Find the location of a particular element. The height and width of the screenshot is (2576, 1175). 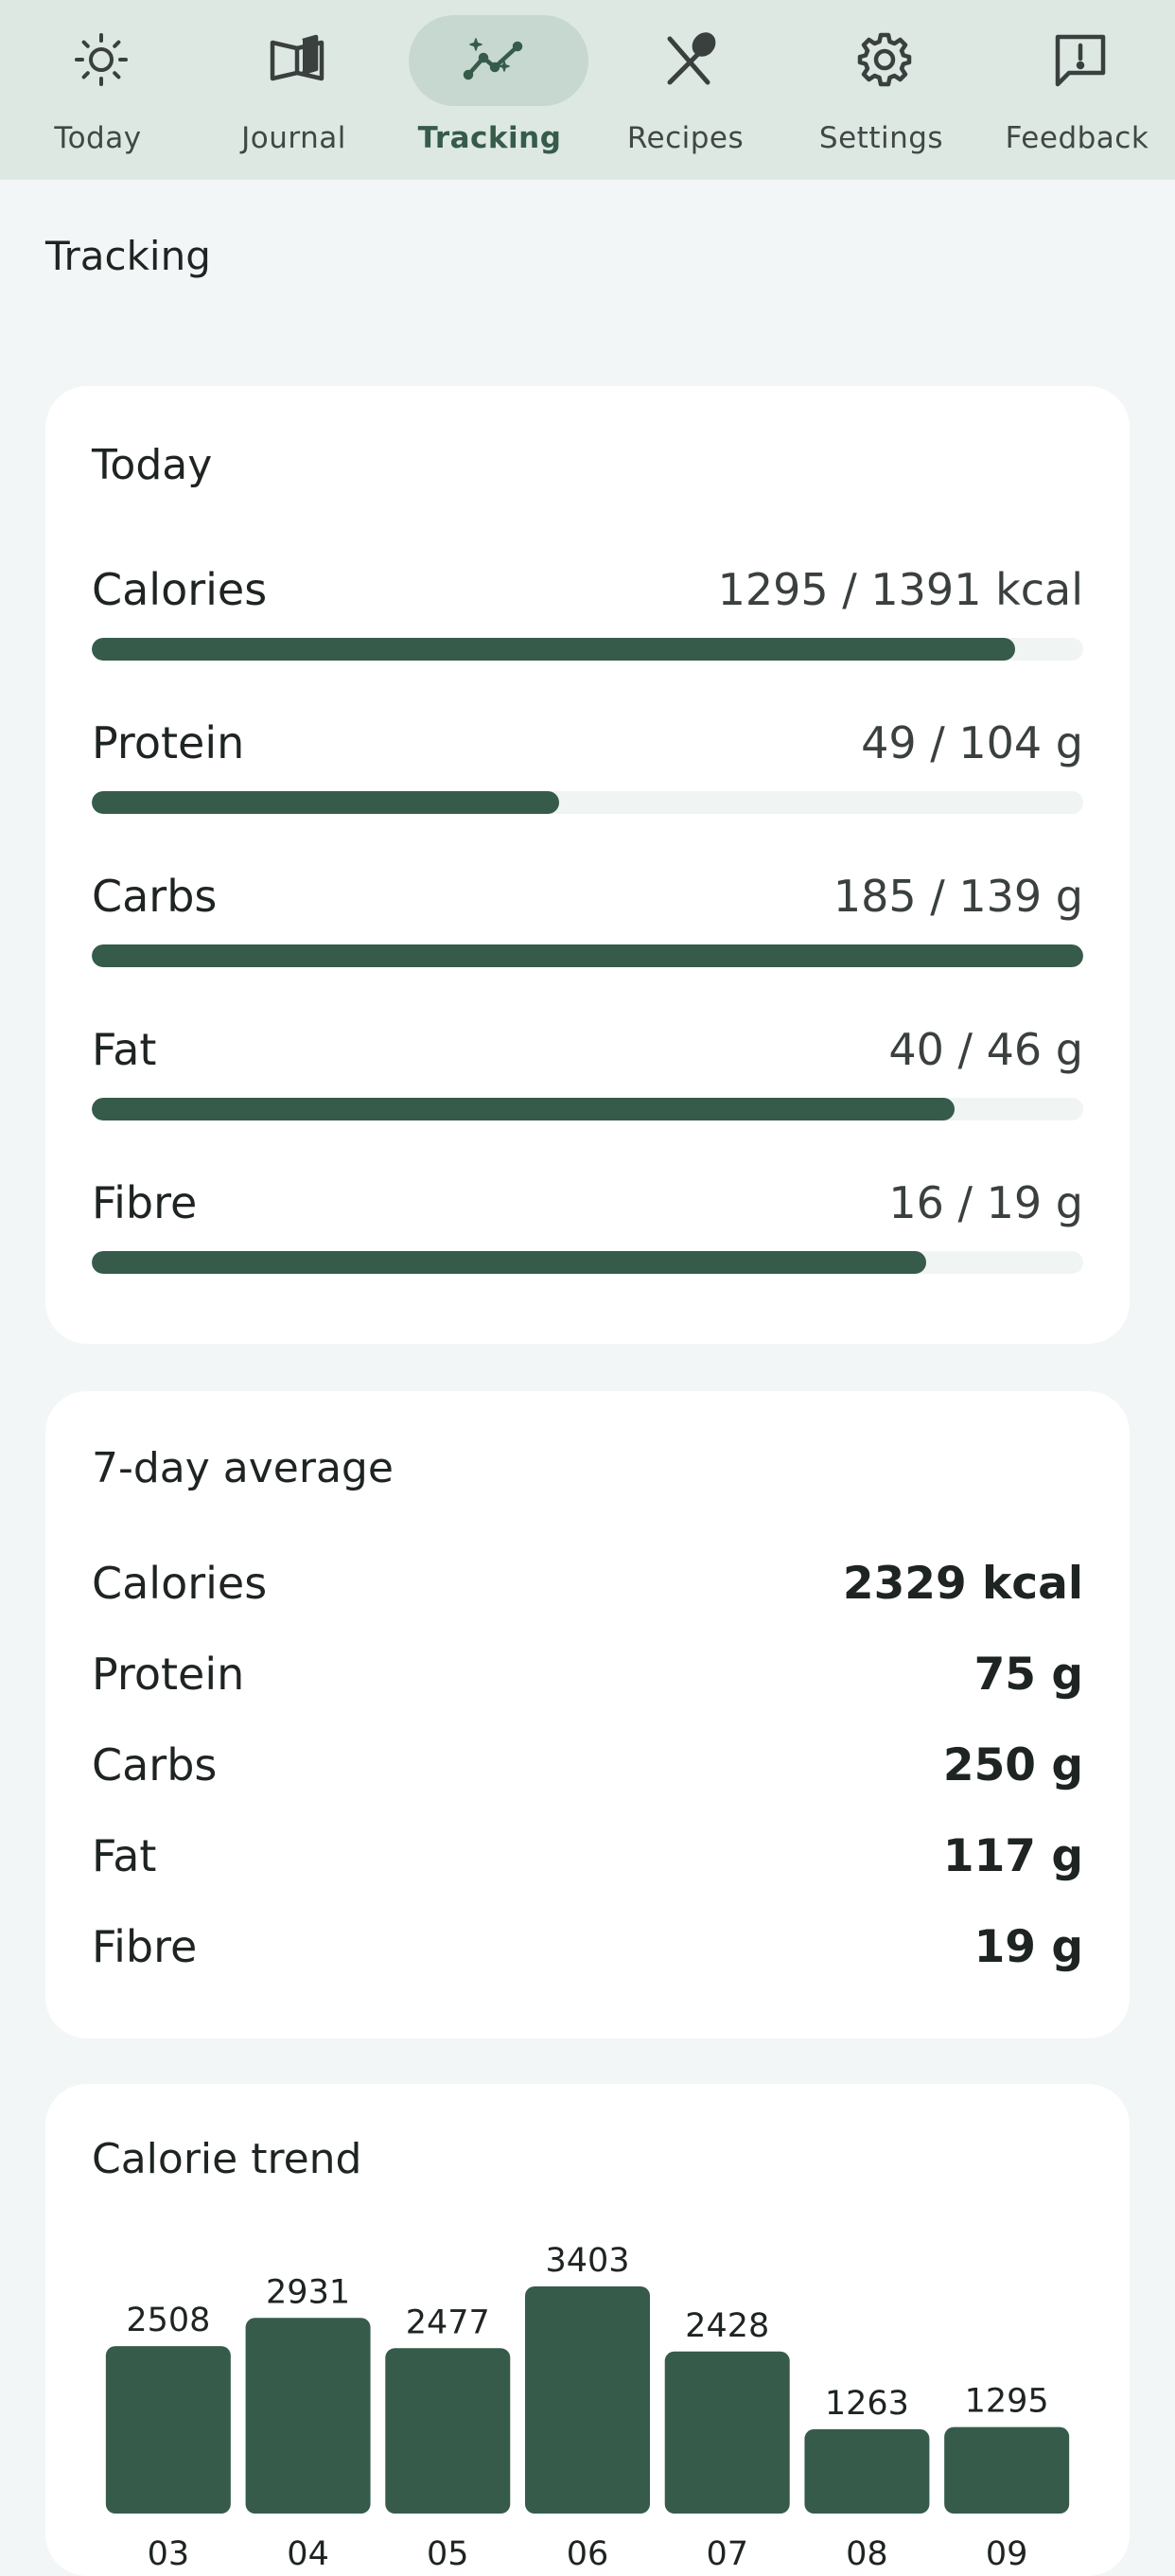

chart-x-tick-label: 08 is located at coordinates (867, 2554).